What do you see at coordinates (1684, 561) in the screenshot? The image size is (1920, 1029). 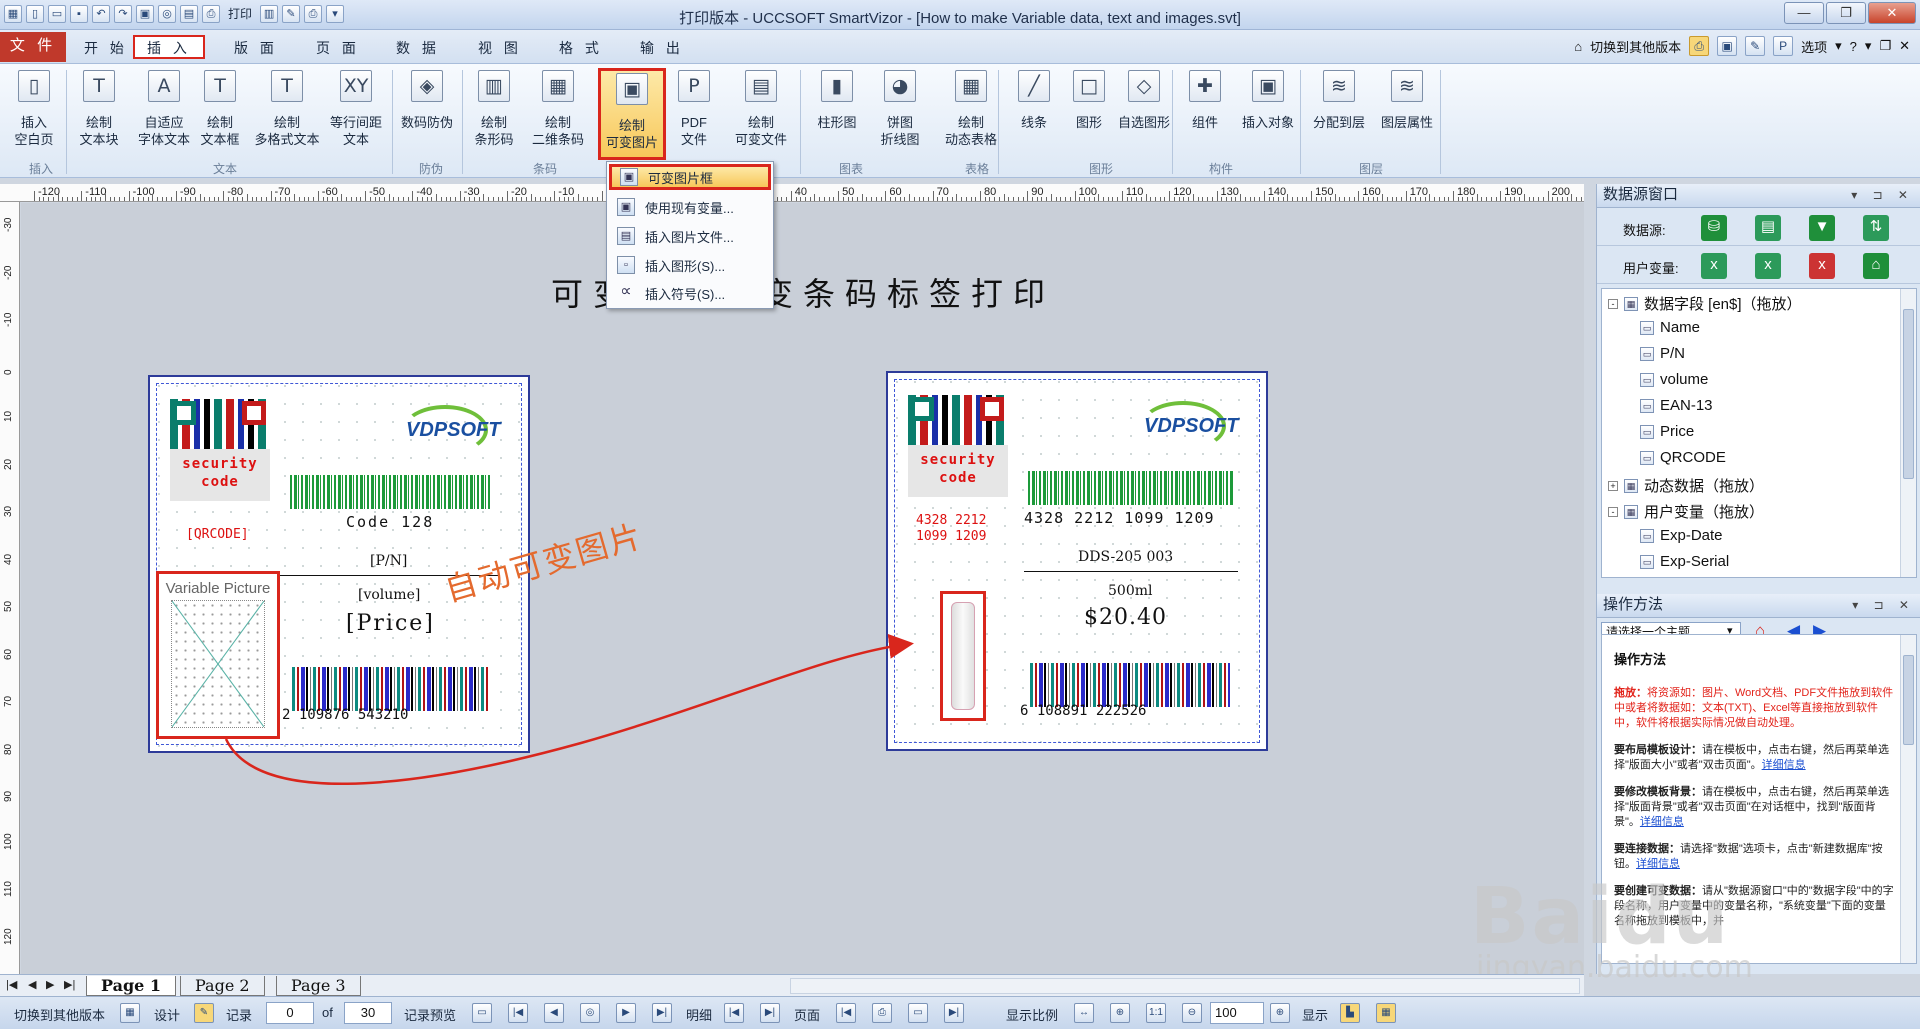 I see `tree-field: ▭ Exp-Serial` at bounding box center [1684, 561].